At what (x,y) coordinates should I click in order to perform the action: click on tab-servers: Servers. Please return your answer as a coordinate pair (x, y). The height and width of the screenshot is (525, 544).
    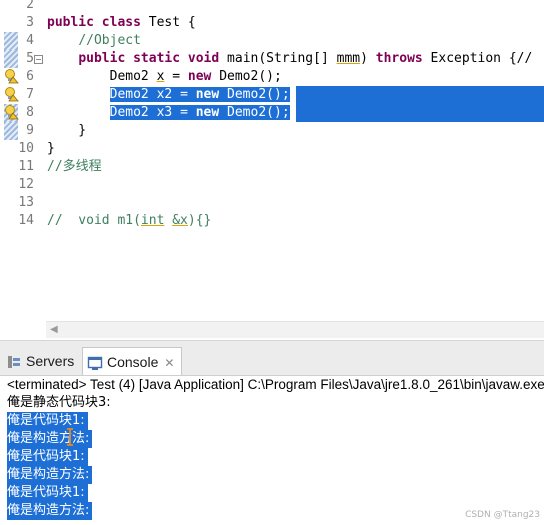
    Looking at the image, I should click on (40, 361).